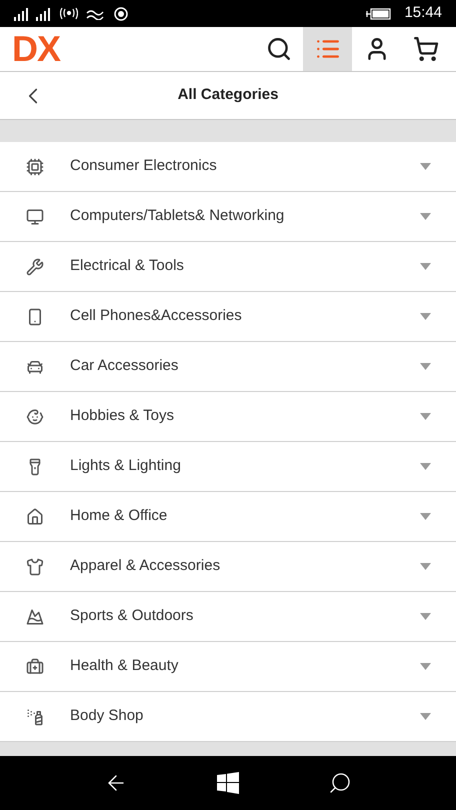 The width and height of the screenshot is (456, 810). Describe the element at coordinates (423, 13) in the screenshot. I see `clock-time: 15:44` at that location.